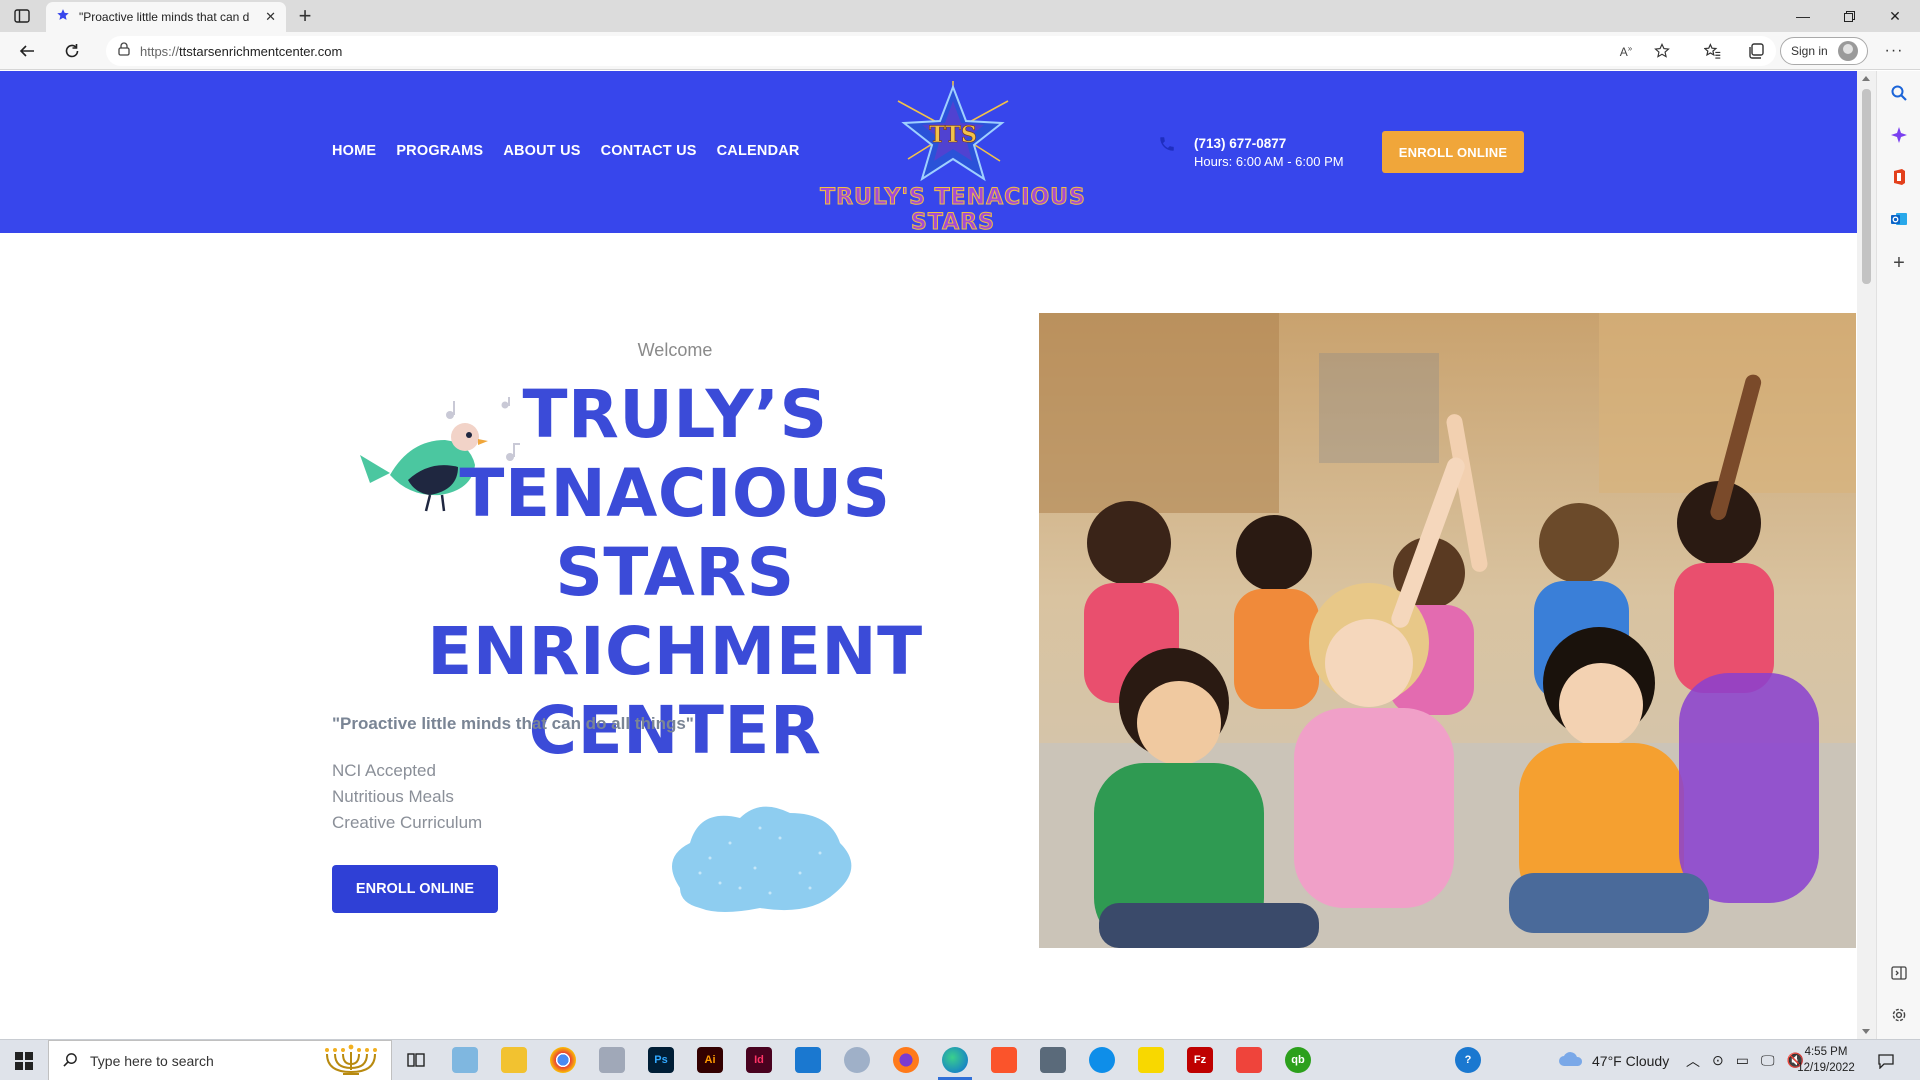  What do you see at coordinates (1847, 51) in the screenshot?
I see `profile-avatar-icon` at bounding box center [1847, 51].